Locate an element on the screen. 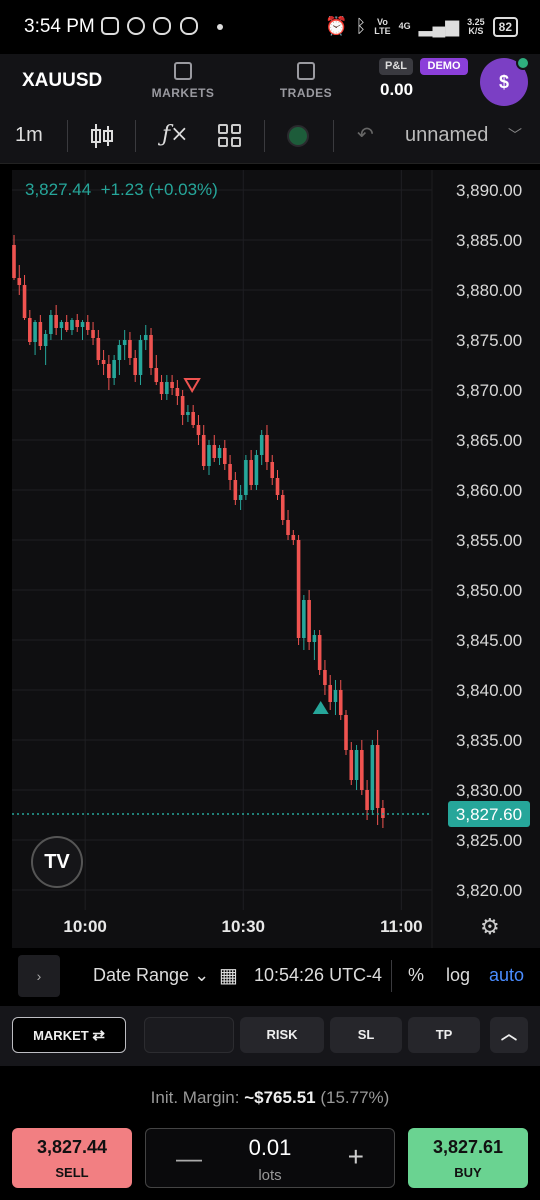 The width and height of the screenshot is (540, 1200). layout-name: unnamed is located at coordinates (446, 135).